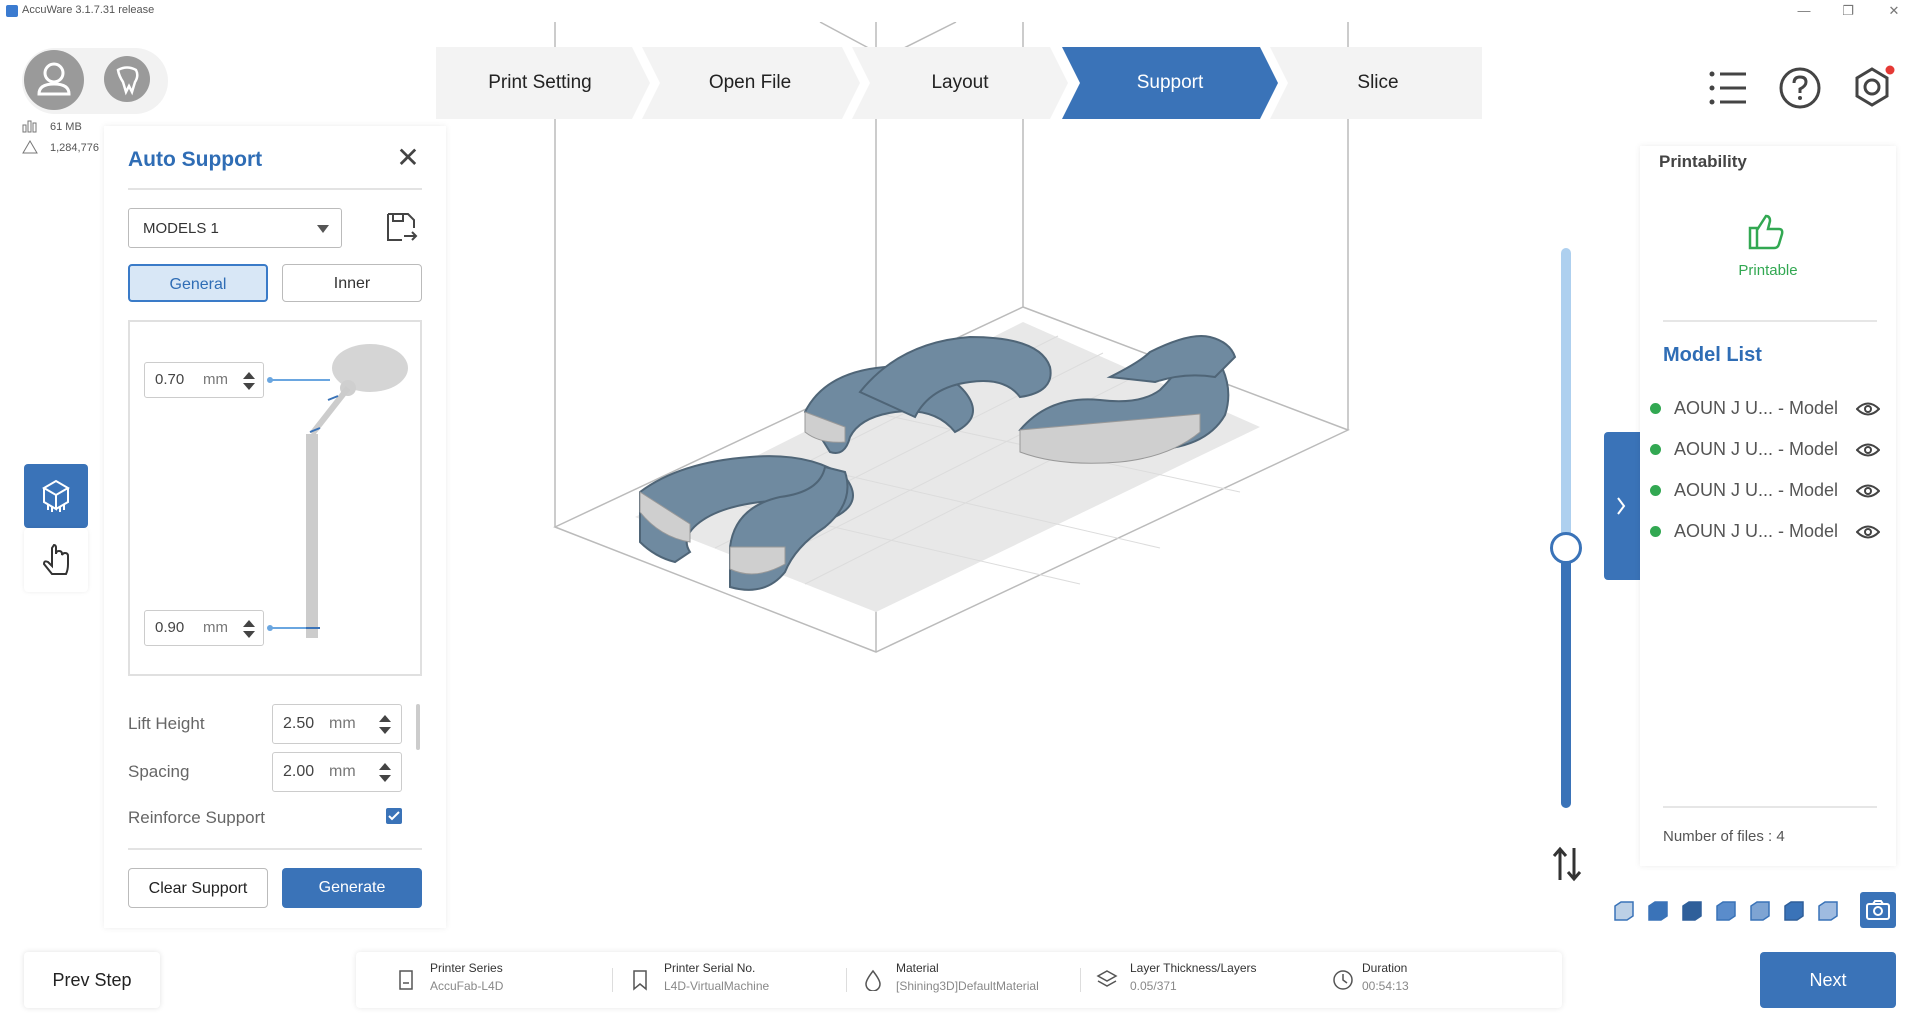 The height and width of the screenshot is (1033, 1920). What do you see at coordinates (66, 127) in the screenshot?
I see `memory-value: 61 MB` at bounding box center [66, 127].